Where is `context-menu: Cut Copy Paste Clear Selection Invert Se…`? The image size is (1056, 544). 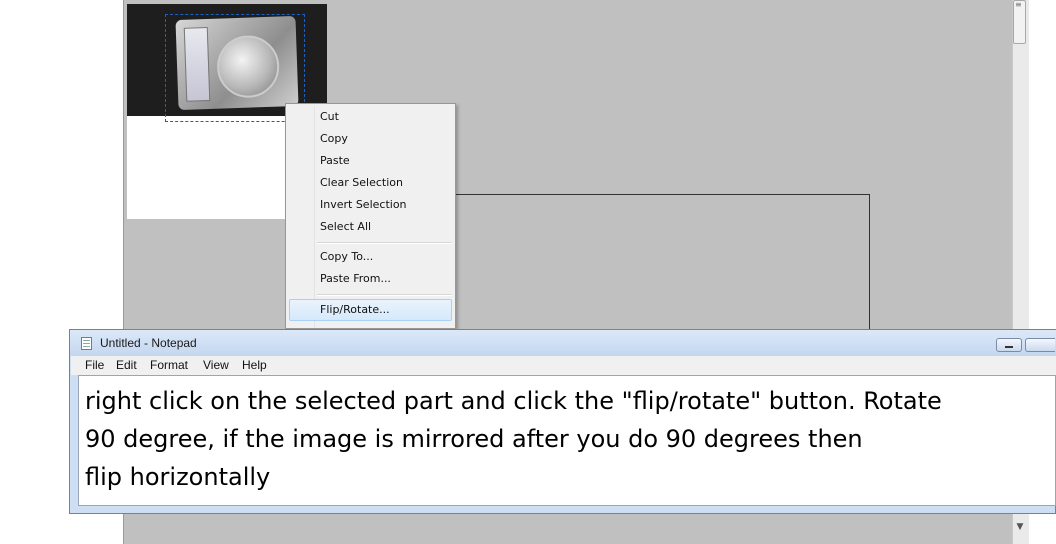 context-menu: Cut Copy Paste Clear Selection Invert Se… is located at coordinates (370, 216).